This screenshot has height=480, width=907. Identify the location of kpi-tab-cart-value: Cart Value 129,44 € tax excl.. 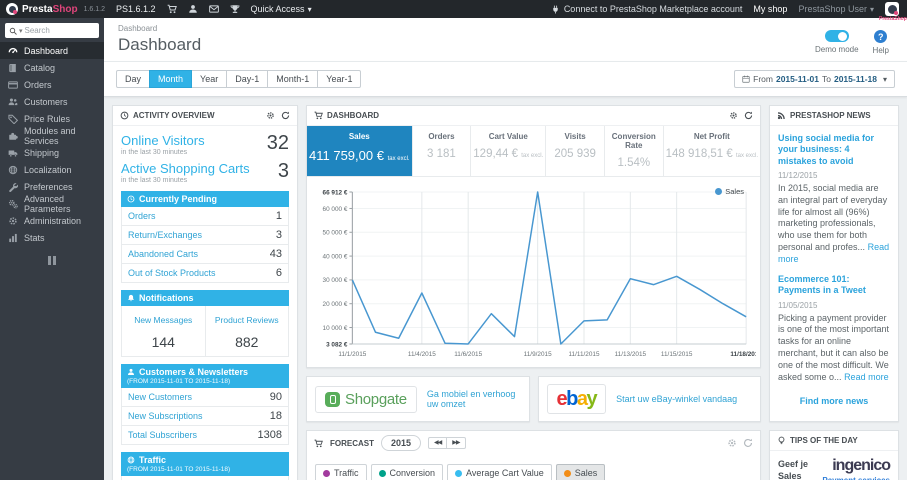
(509, 151).